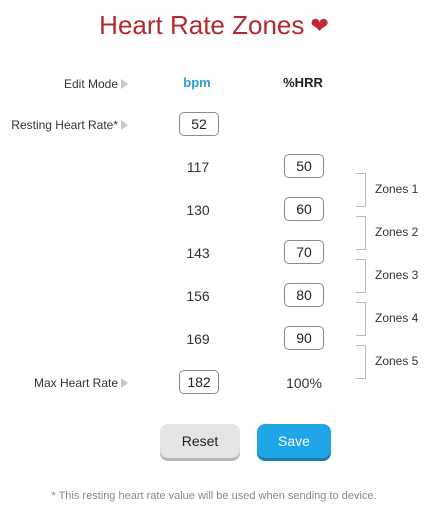 This screenshot has width=428, height=508. What do you see at coordinates (397, 275) in the screenshot?
I see `zone-3-label: Zones 3` at bounding box center [397, 275].